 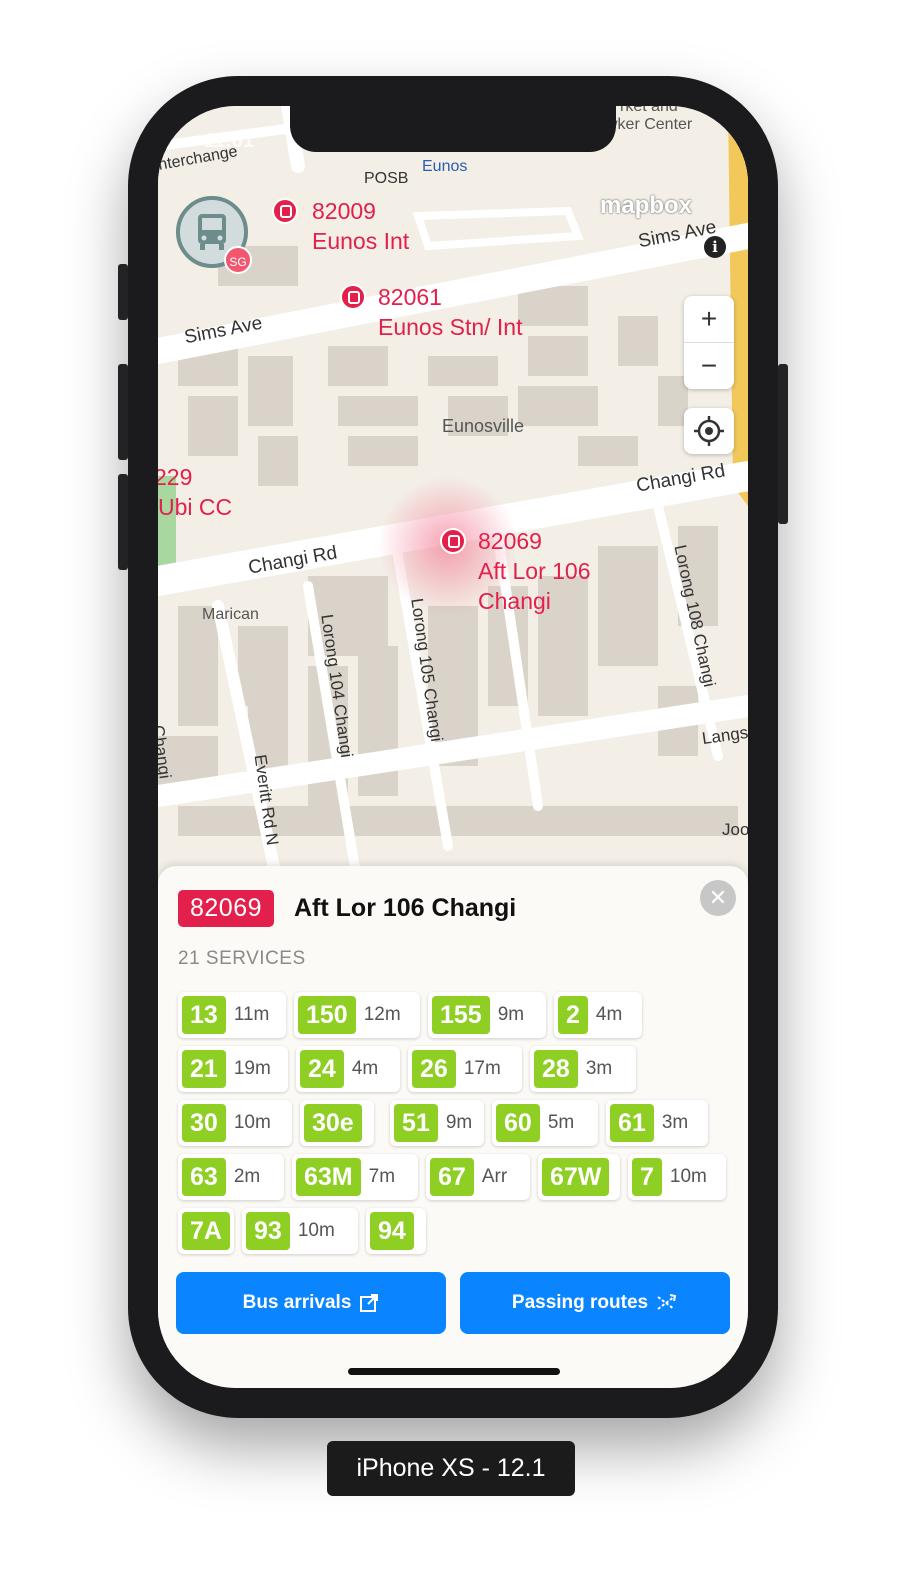 I want to click on info-icon: i, so click(x=715, y=247).